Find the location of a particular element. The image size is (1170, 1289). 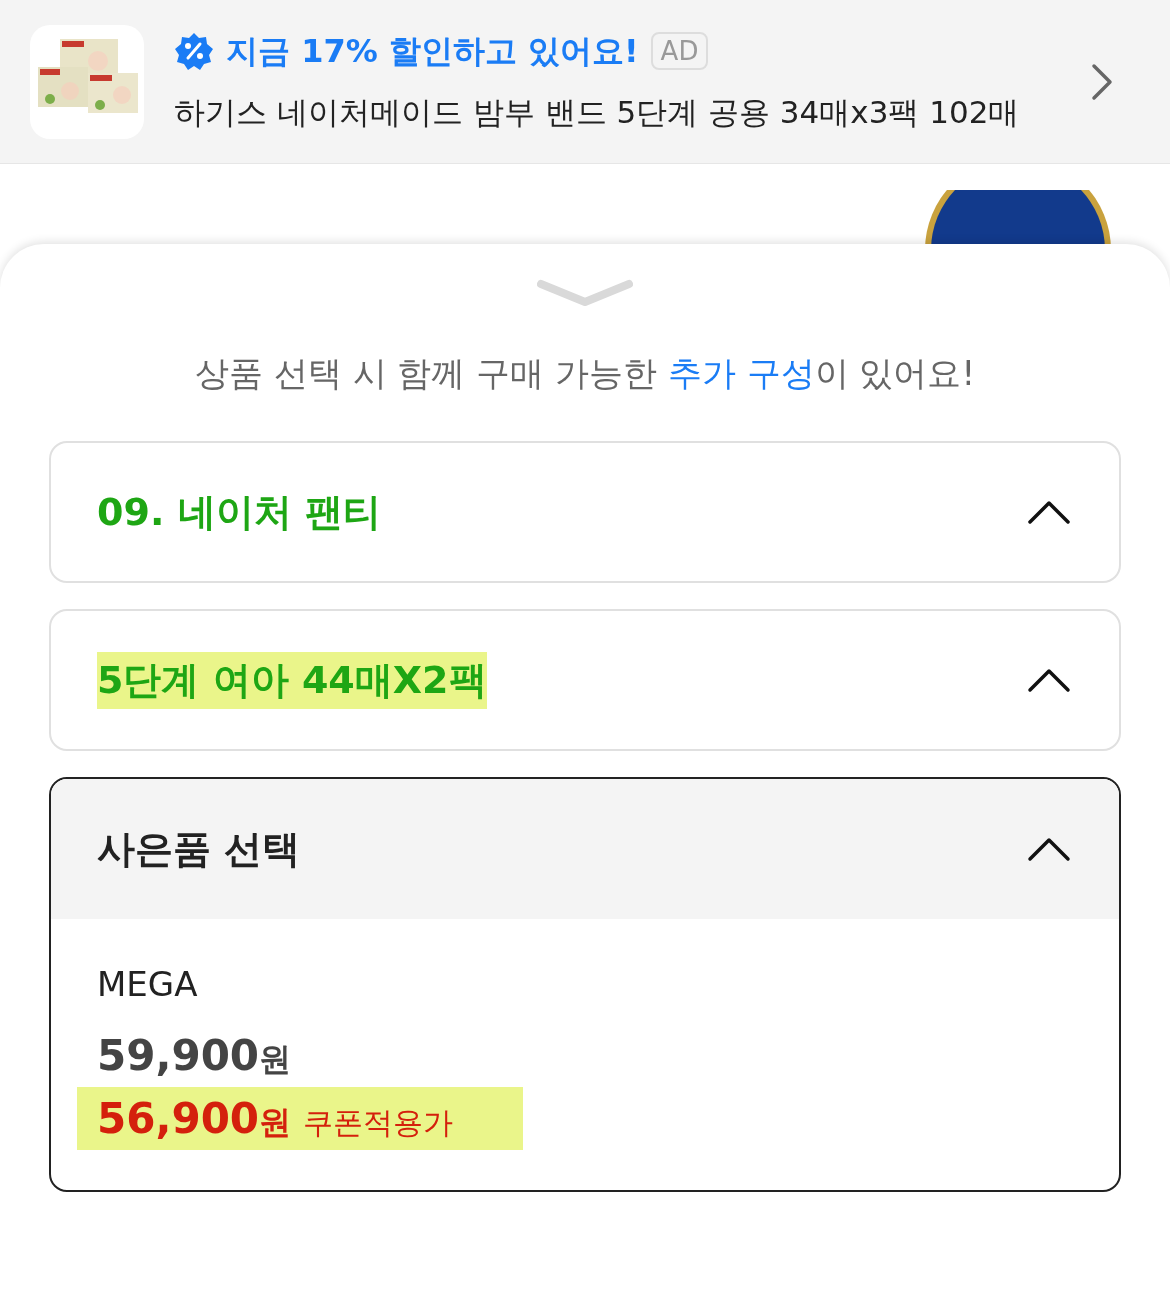

coupon-price: 56,900 is located at coordinates (178, 1119).